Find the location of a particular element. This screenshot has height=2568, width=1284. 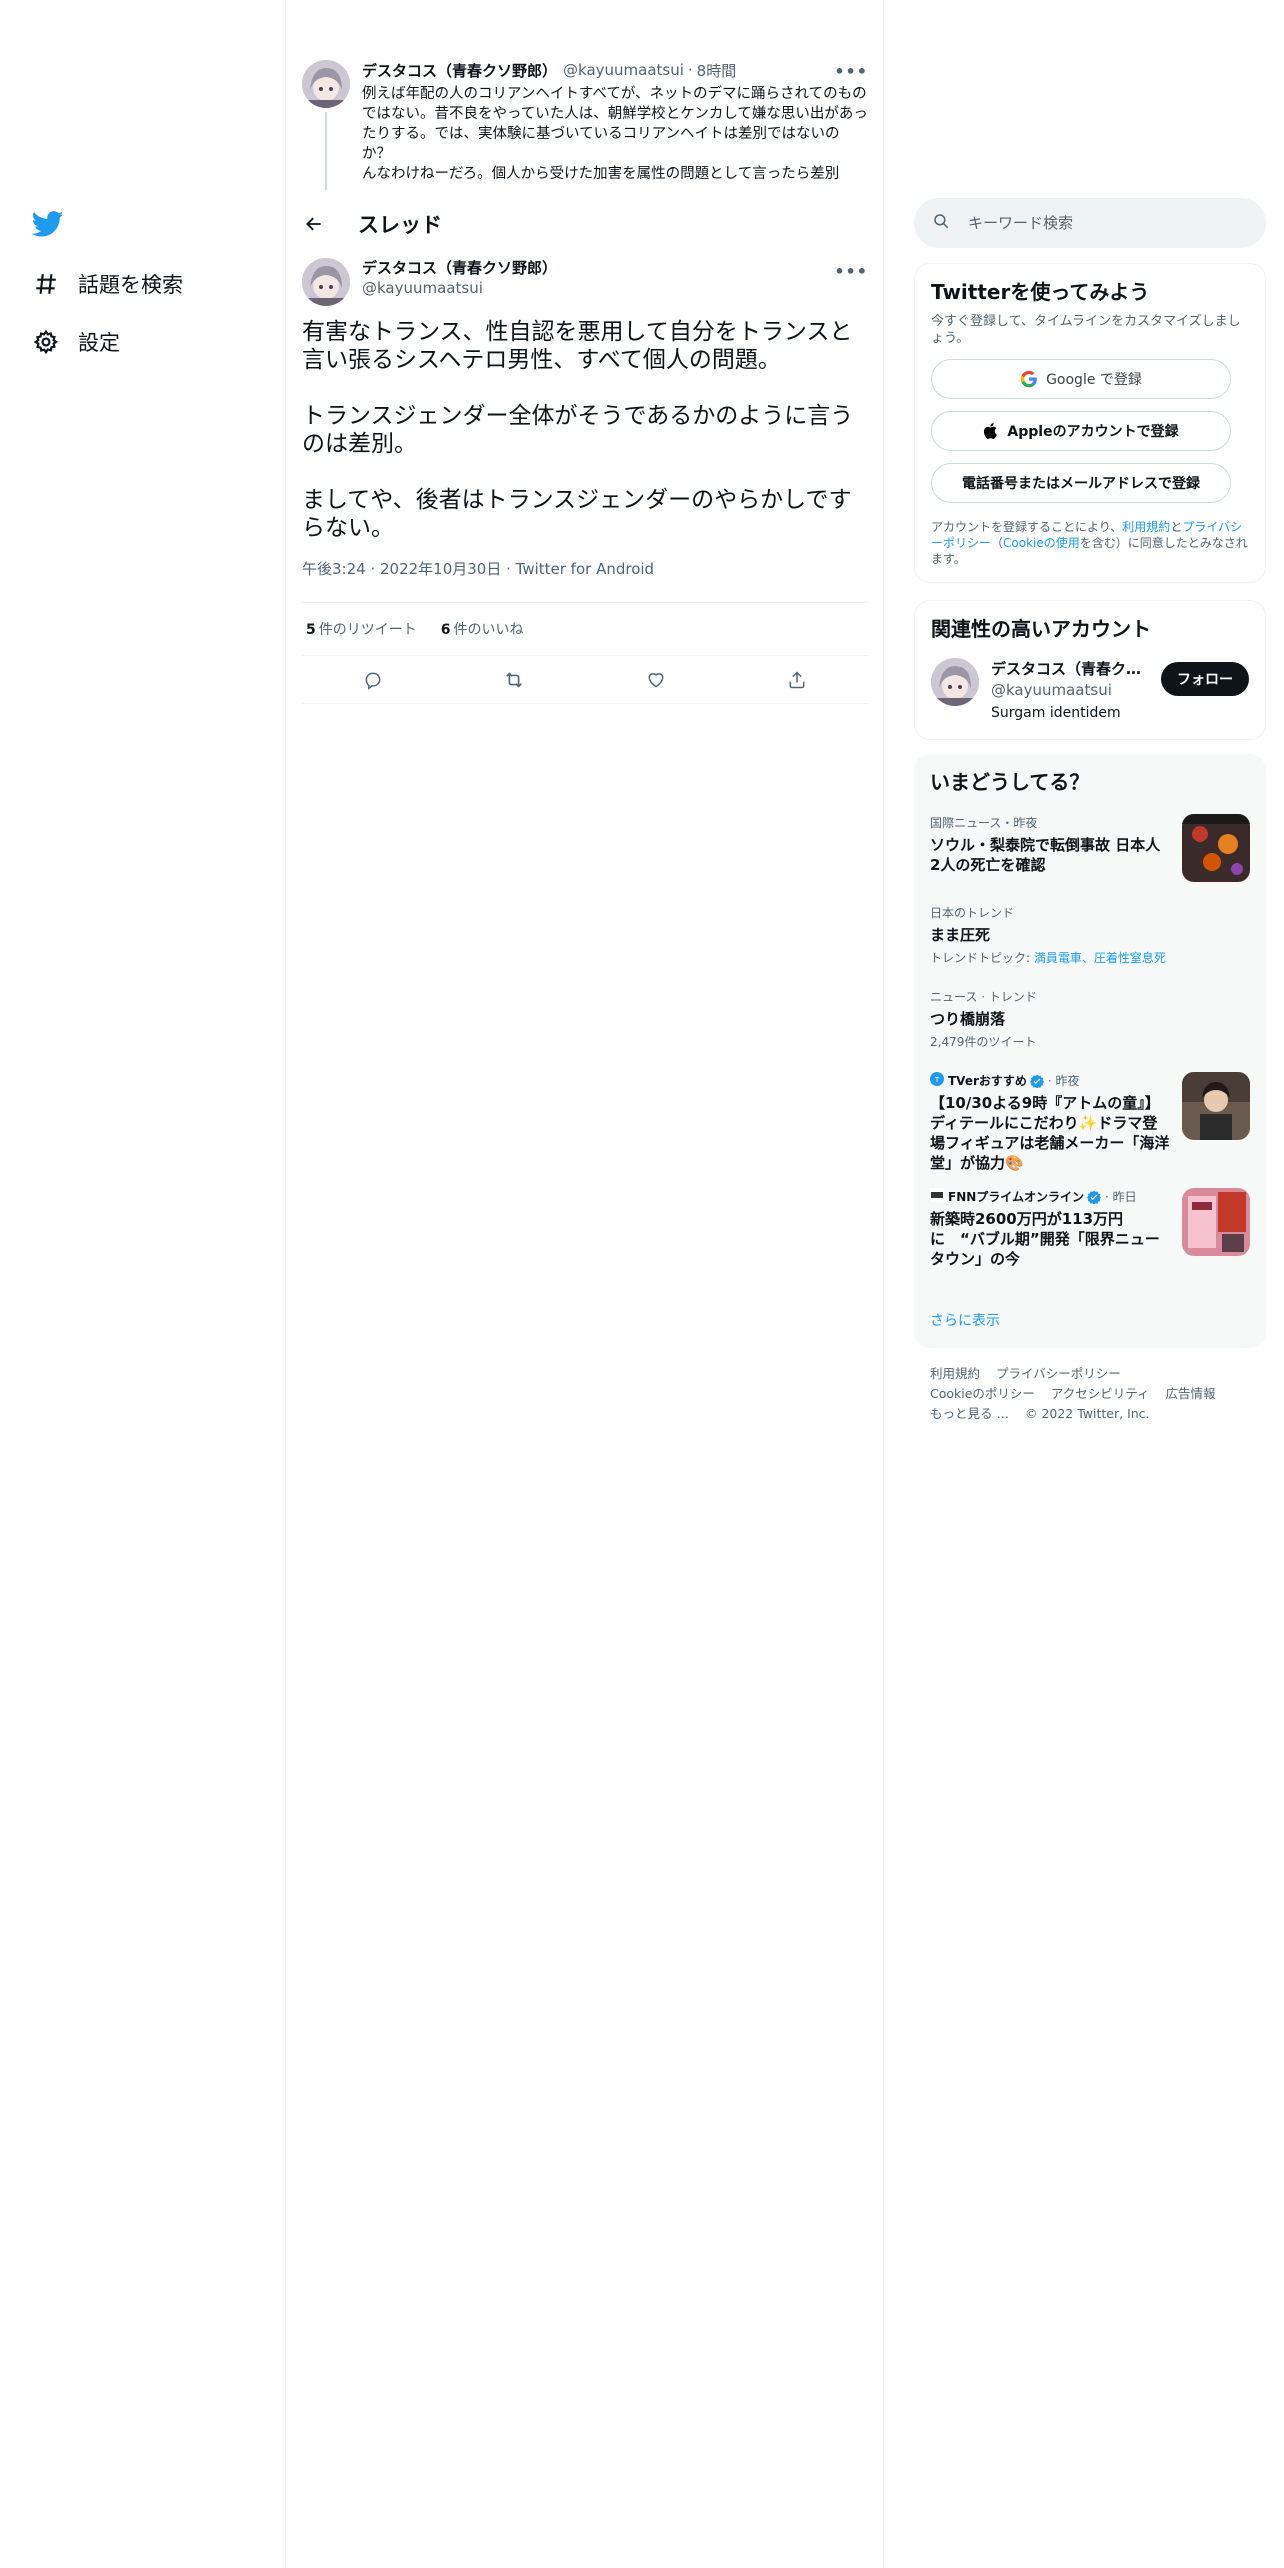

trend-topic-prefix: トレンドトピック: is located at coordinates (982, 958).